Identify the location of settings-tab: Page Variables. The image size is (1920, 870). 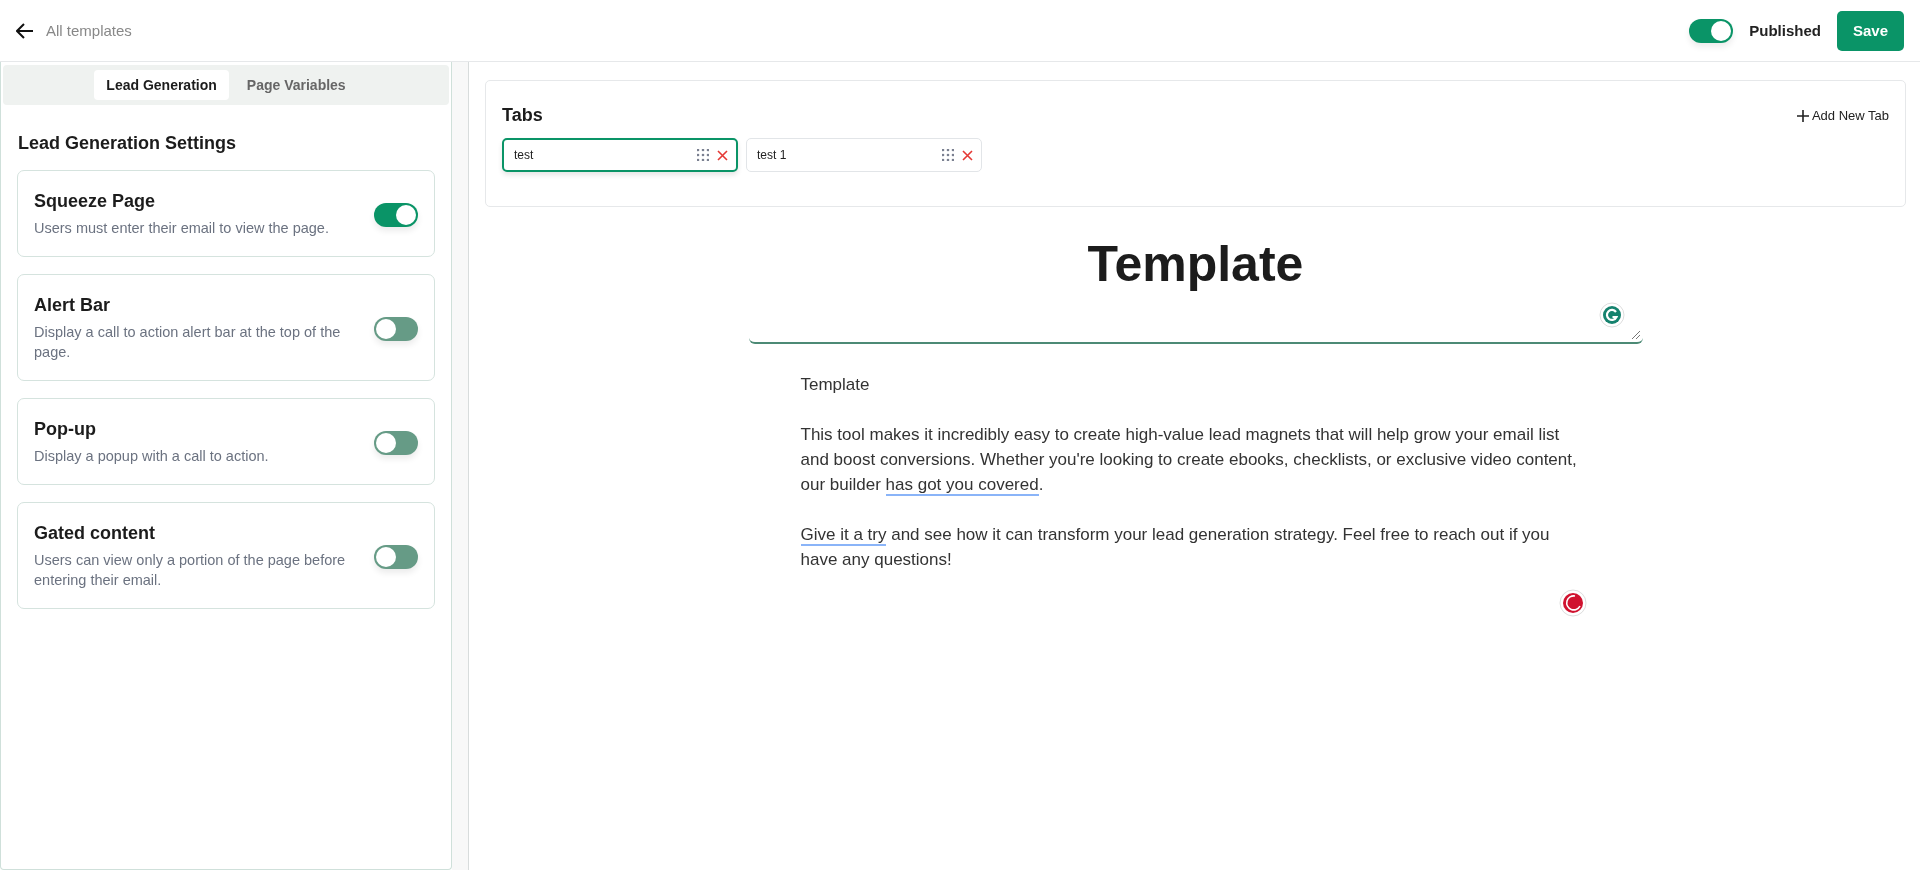
(296, 85).